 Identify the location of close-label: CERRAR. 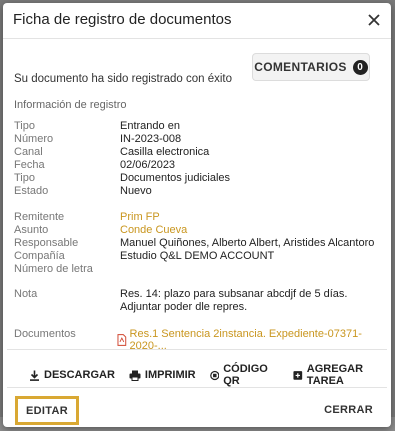
(348, 410).